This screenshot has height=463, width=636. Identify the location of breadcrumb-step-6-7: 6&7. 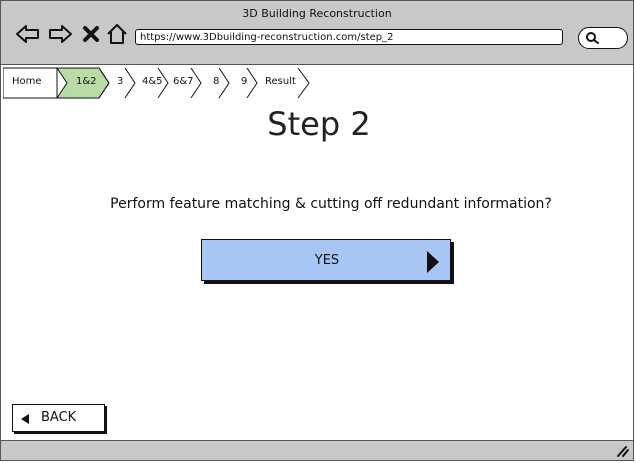
(183, 81).